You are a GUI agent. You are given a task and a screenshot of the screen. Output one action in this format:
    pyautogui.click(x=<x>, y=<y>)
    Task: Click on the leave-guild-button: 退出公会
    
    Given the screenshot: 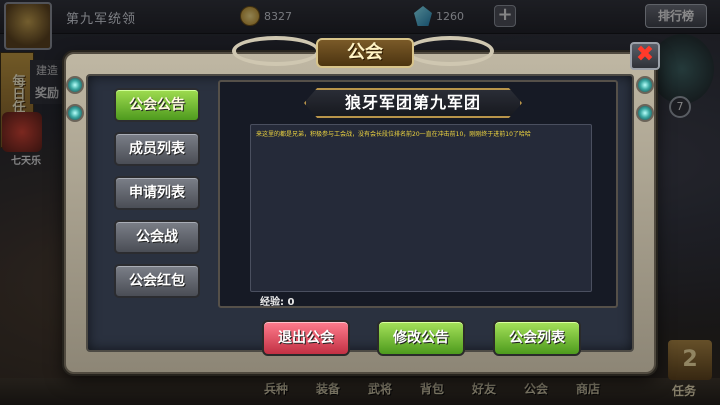 What is the action you would take?
    pyautogui.click(x=306, y=338)
    